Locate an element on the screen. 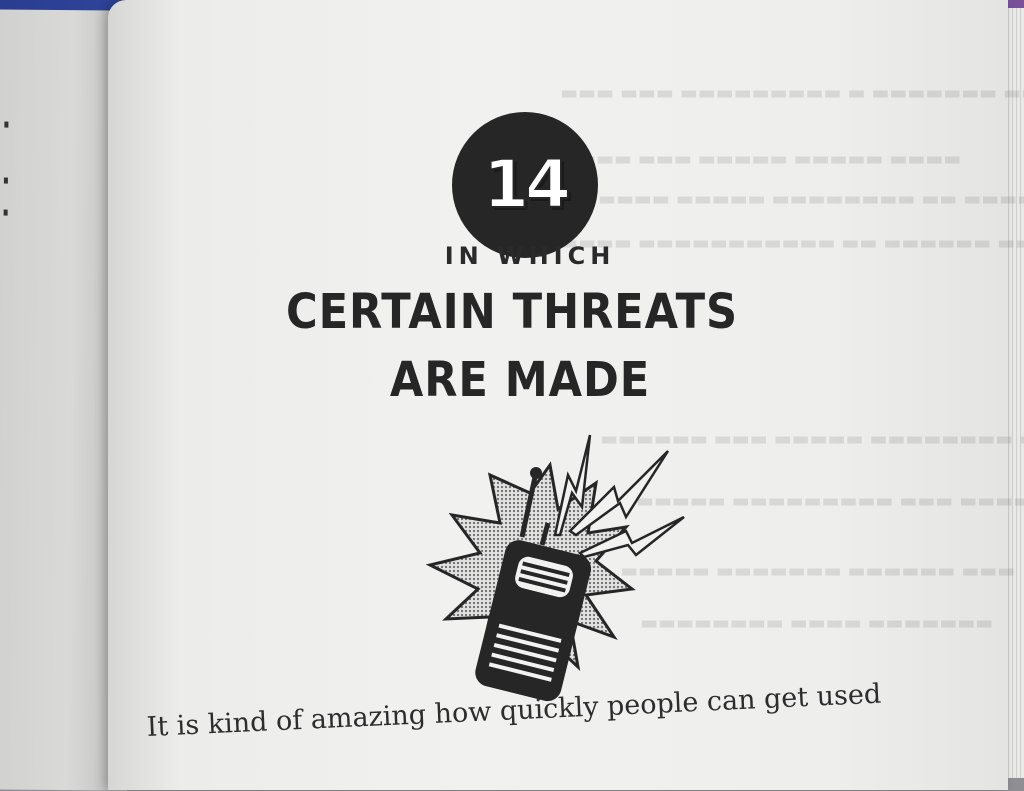 This screenshot has width=1024, height=791. show-through-text: ▬▬▬▬▬ ▬▬ ▬▬▬▬▬▬▬▬ ▬▬▬▬▬ ▬▬▬▬▬ is located at coordinates (802, 199).